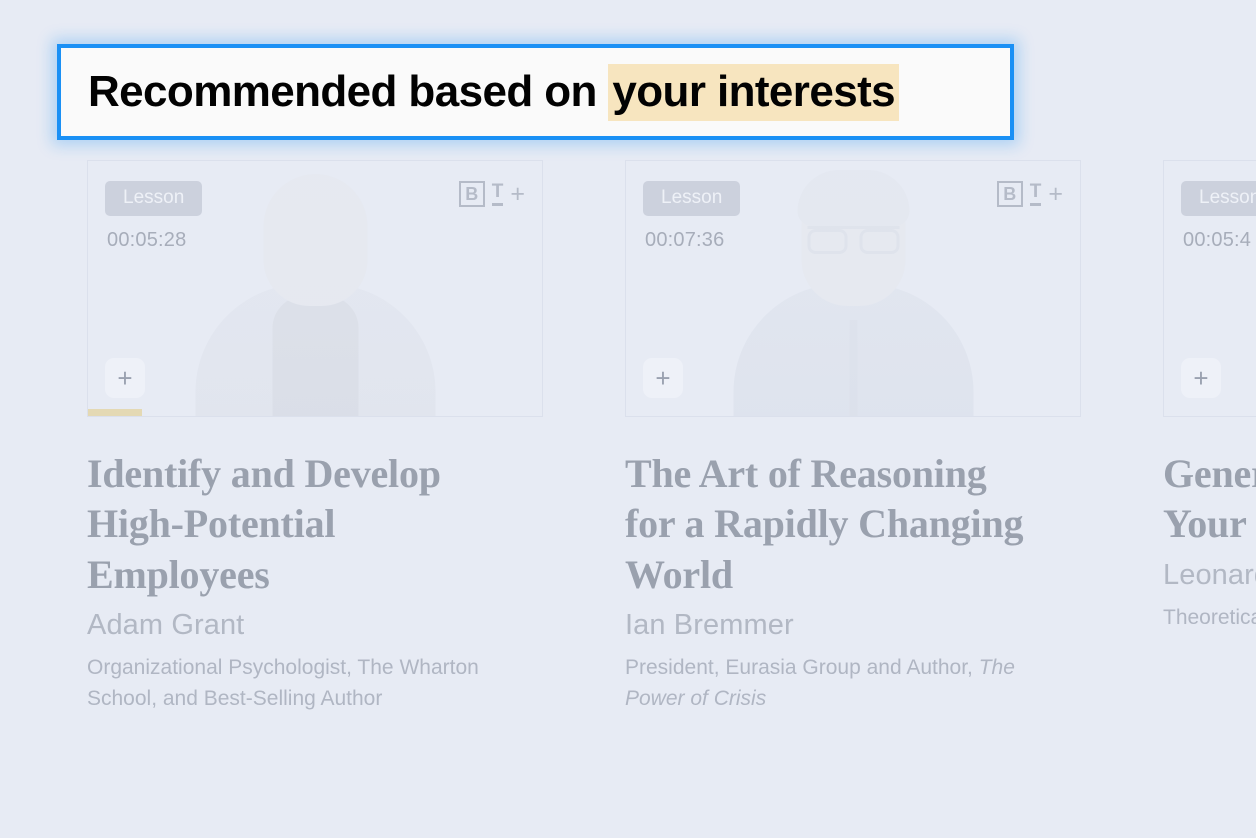  Describe the element at coordinates (147, 240) in the screenshot. I see `lesson-duration: 00:05:28` at that location.